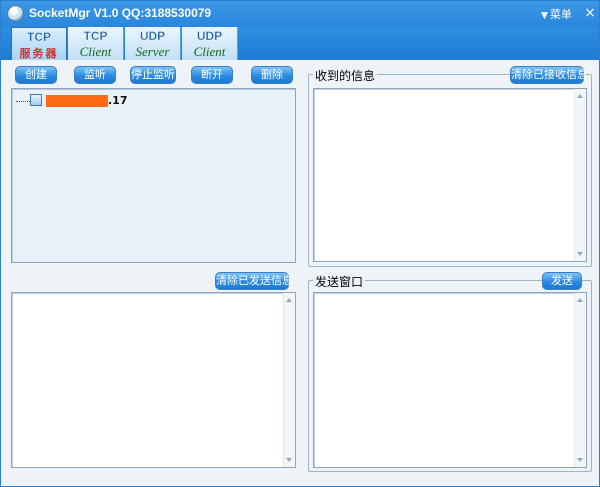  I want to click on tab-tcp-server: TCP 服务器, so click(39, 43).